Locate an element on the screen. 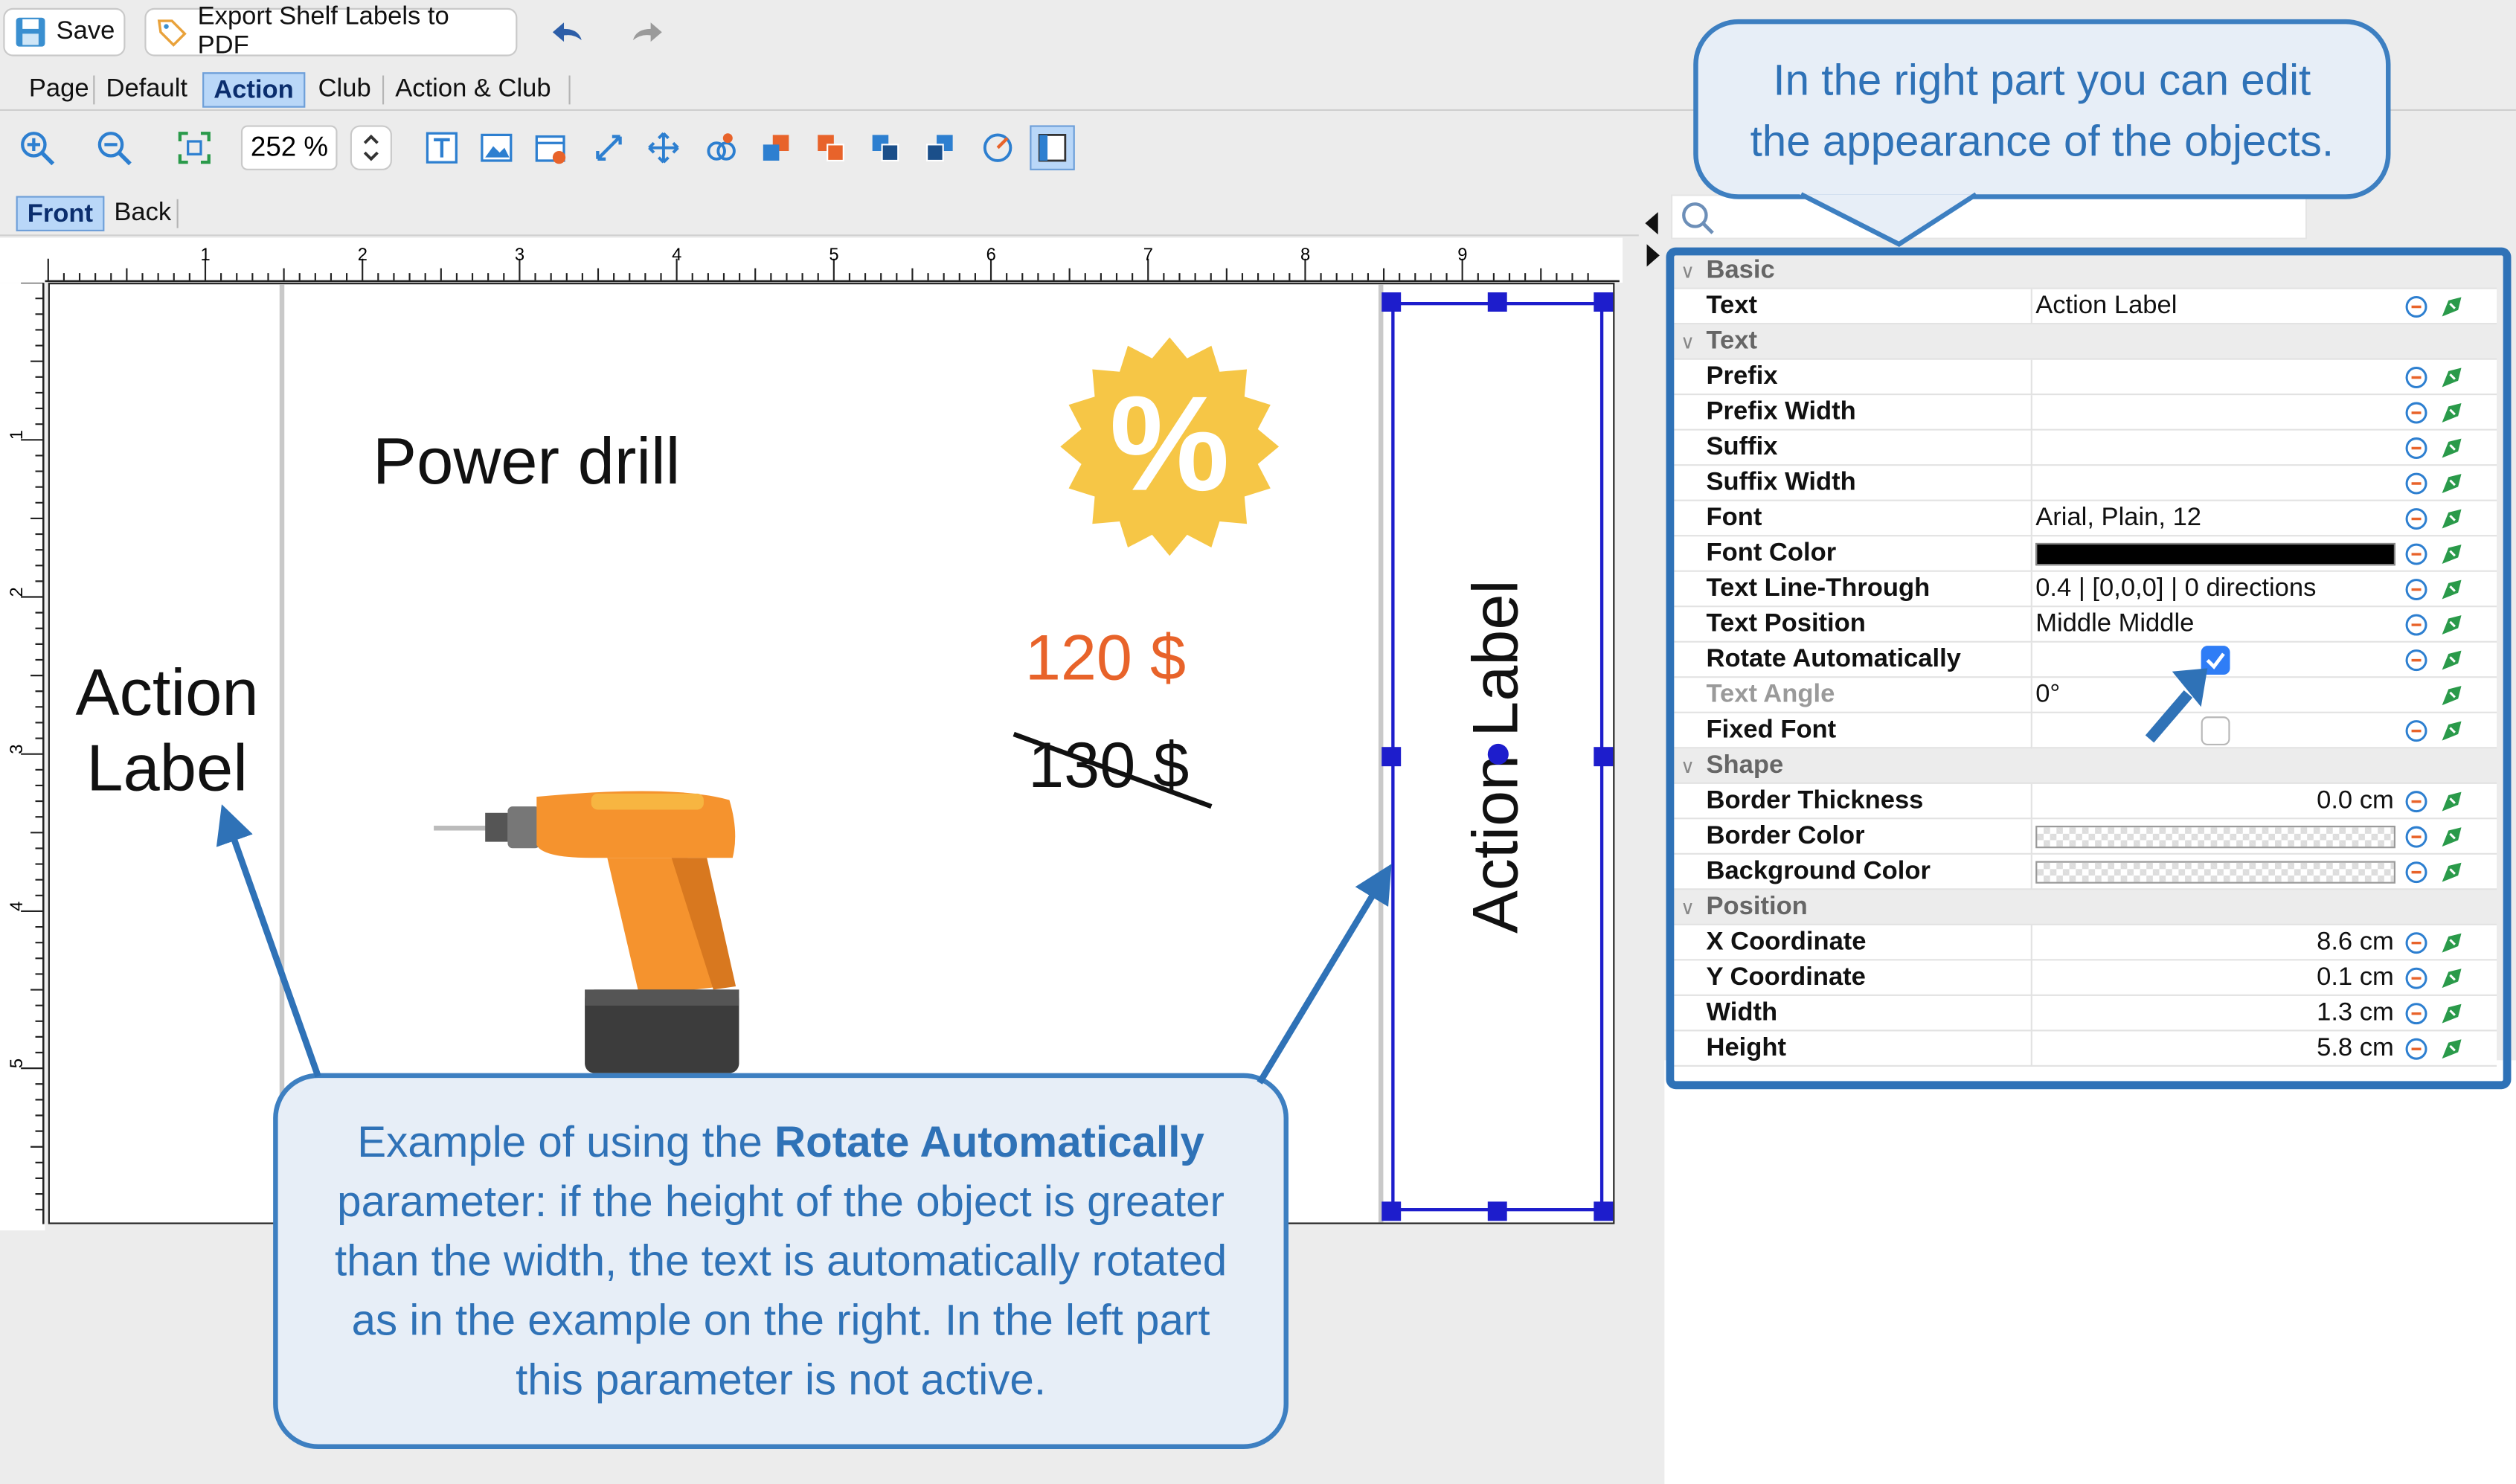 The height and width of the screenshot is (1484, 2516). arrow-to-checkbox is located at coordinates (2169, 716).